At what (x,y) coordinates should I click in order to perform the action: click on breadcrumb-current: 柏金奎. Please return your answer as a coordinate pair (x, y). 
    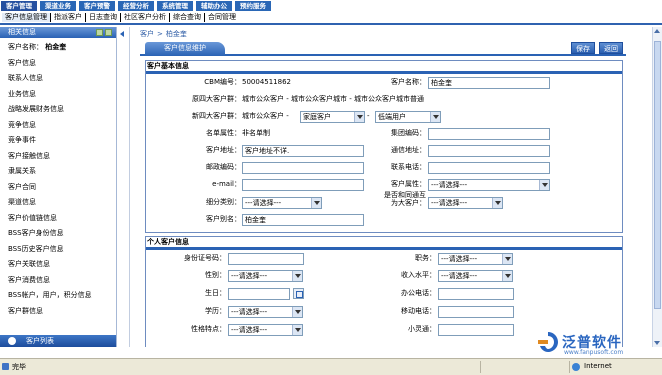
    Looking at the image, I should click on (176, 34).